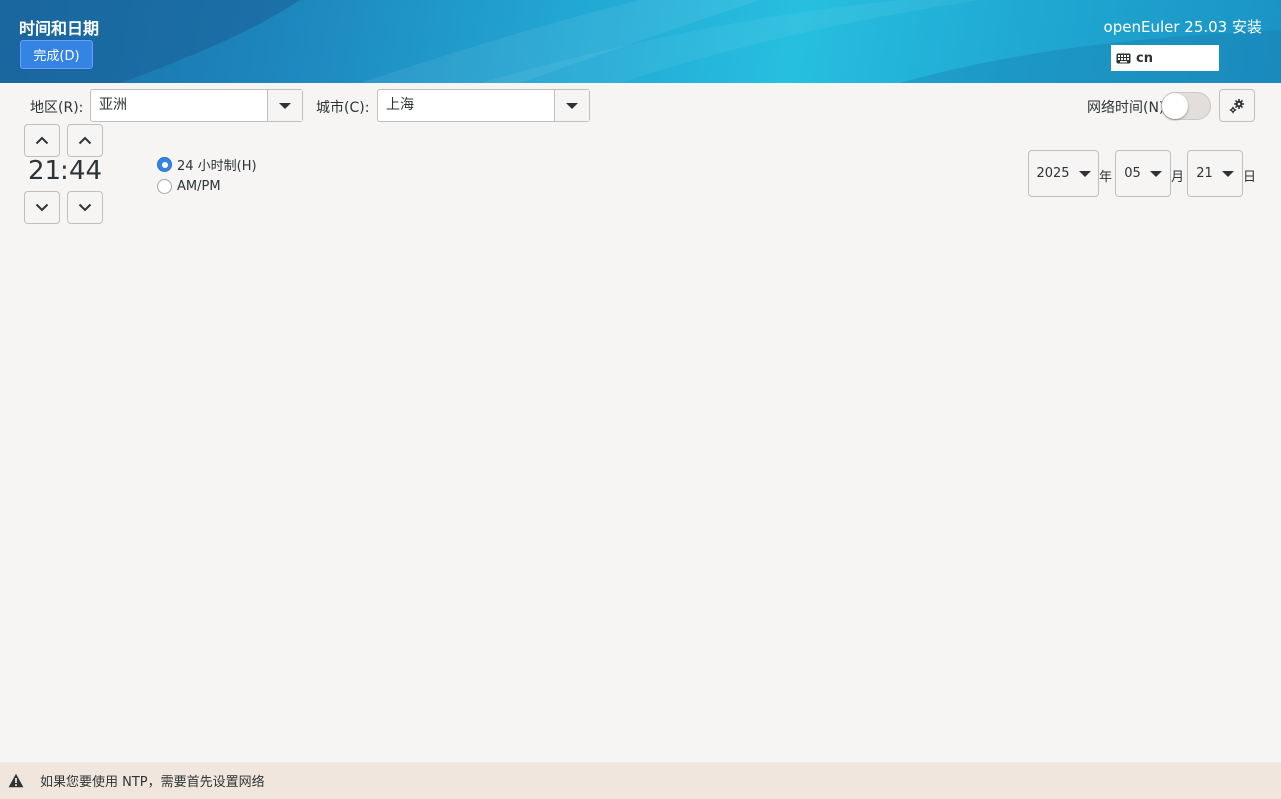  What do you see at coordinates (199, 186) in the screenshot?
I see `radio-label-am-pm: AM/PM` at bounding box center [199, 186].